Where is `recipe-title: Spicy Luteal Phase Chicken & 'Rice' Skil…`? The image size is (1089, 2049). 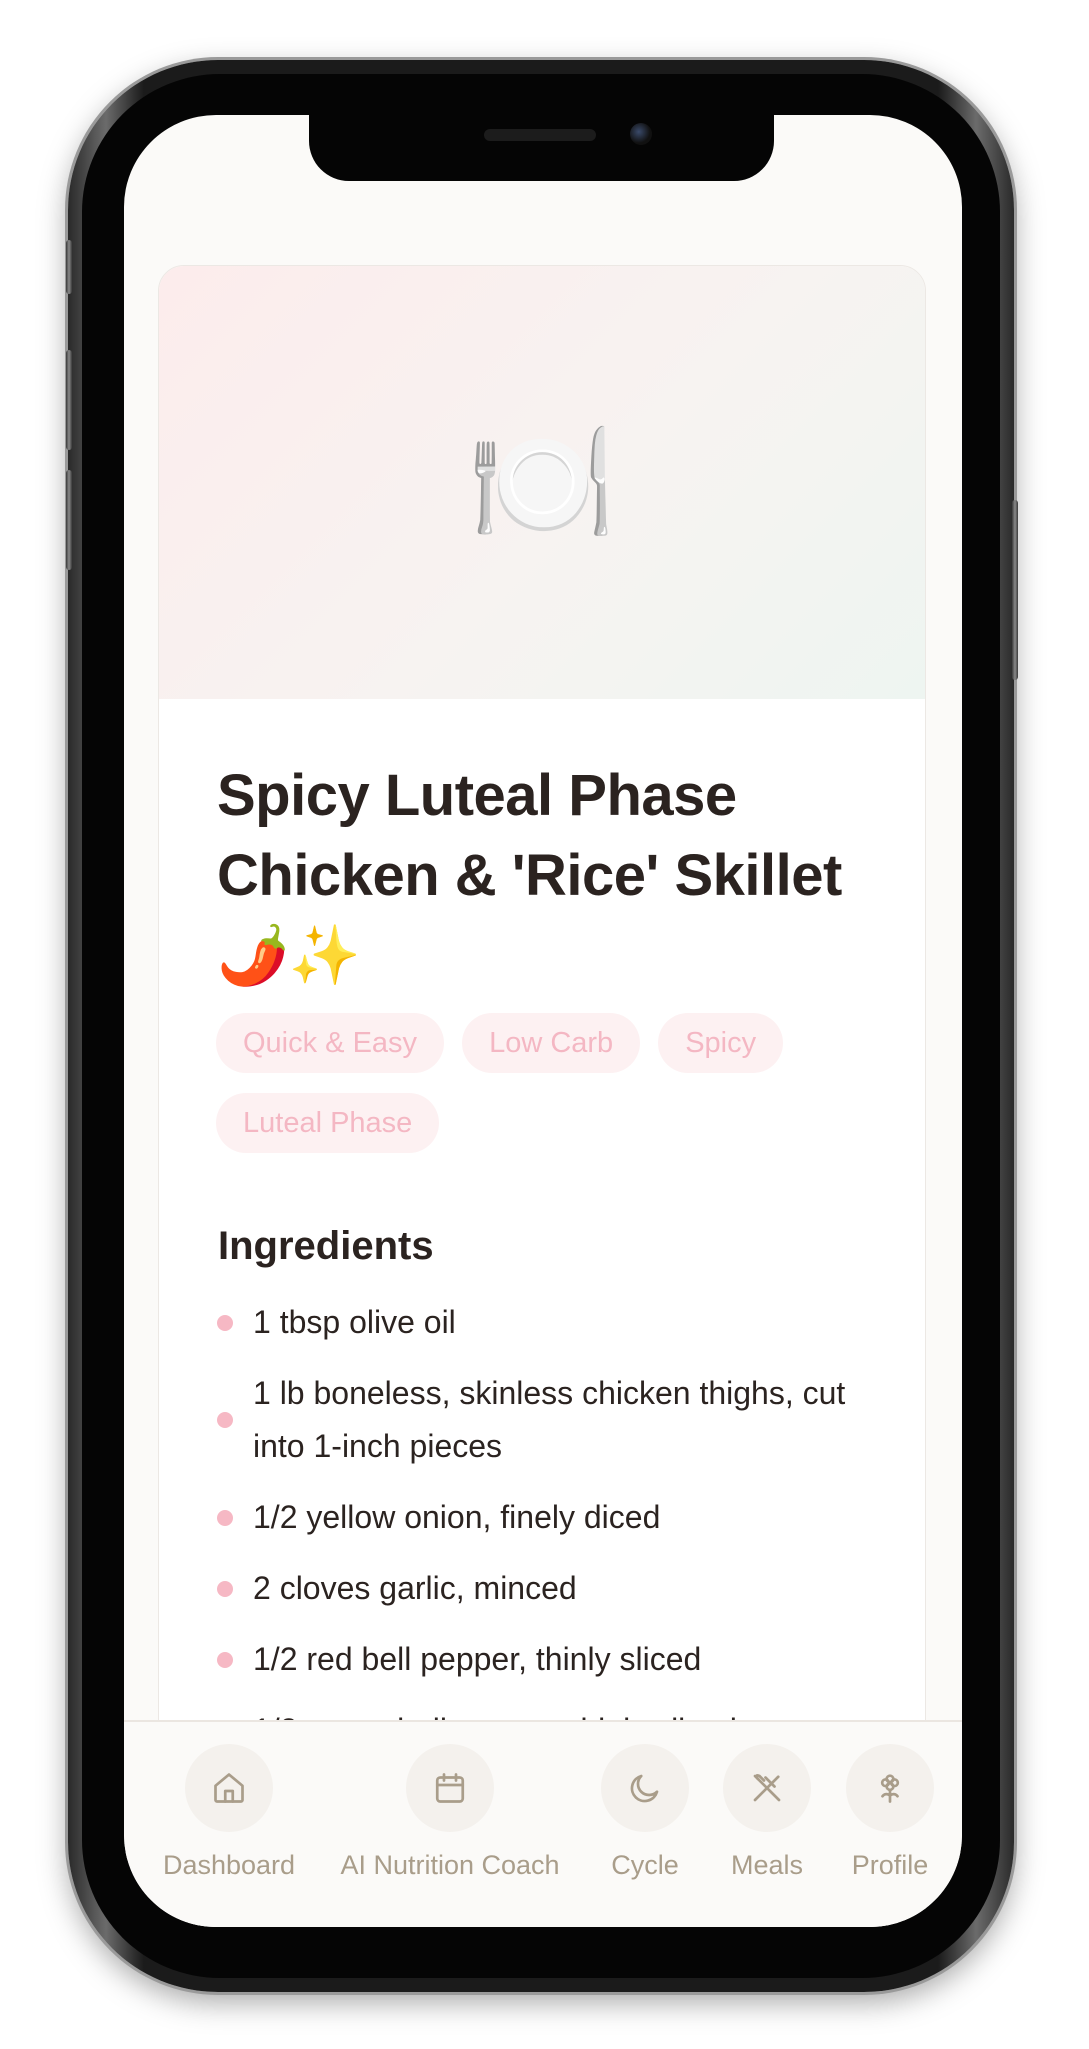
recipe-title: Spicy Luteal Phase Chicken & 'Rice' Skil… is located at coordinates (529, 875).